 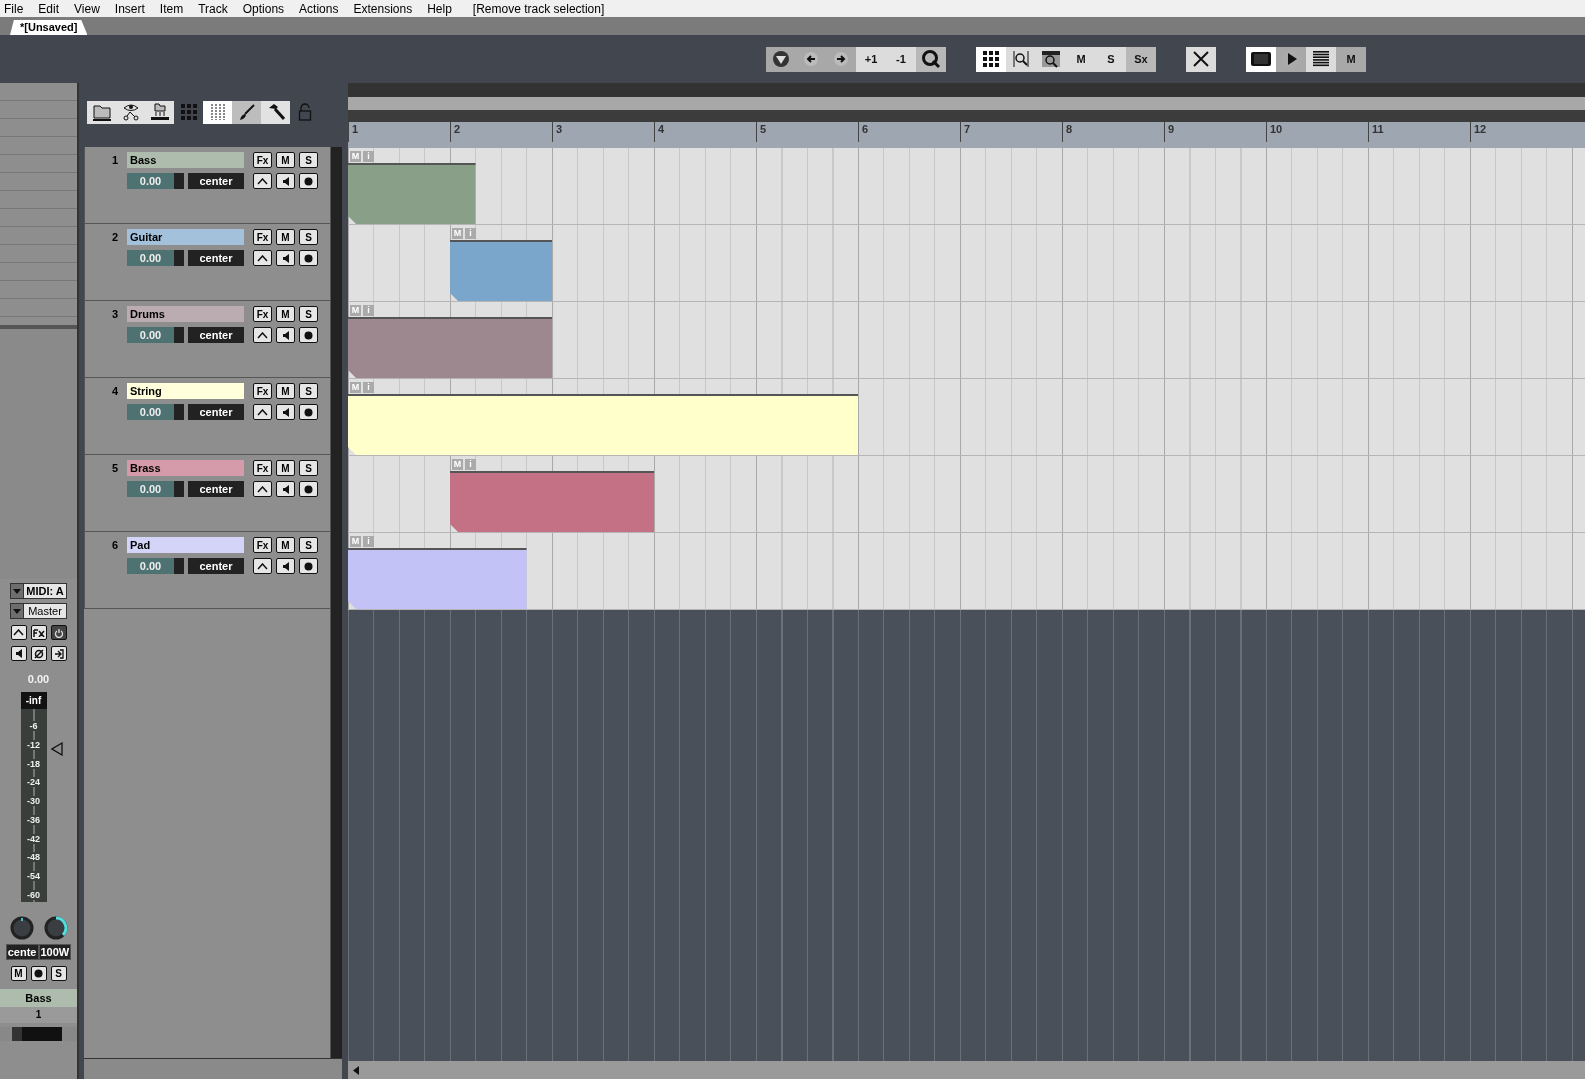 I want to click on menu-item: Edit, so click(x=49, y=8).